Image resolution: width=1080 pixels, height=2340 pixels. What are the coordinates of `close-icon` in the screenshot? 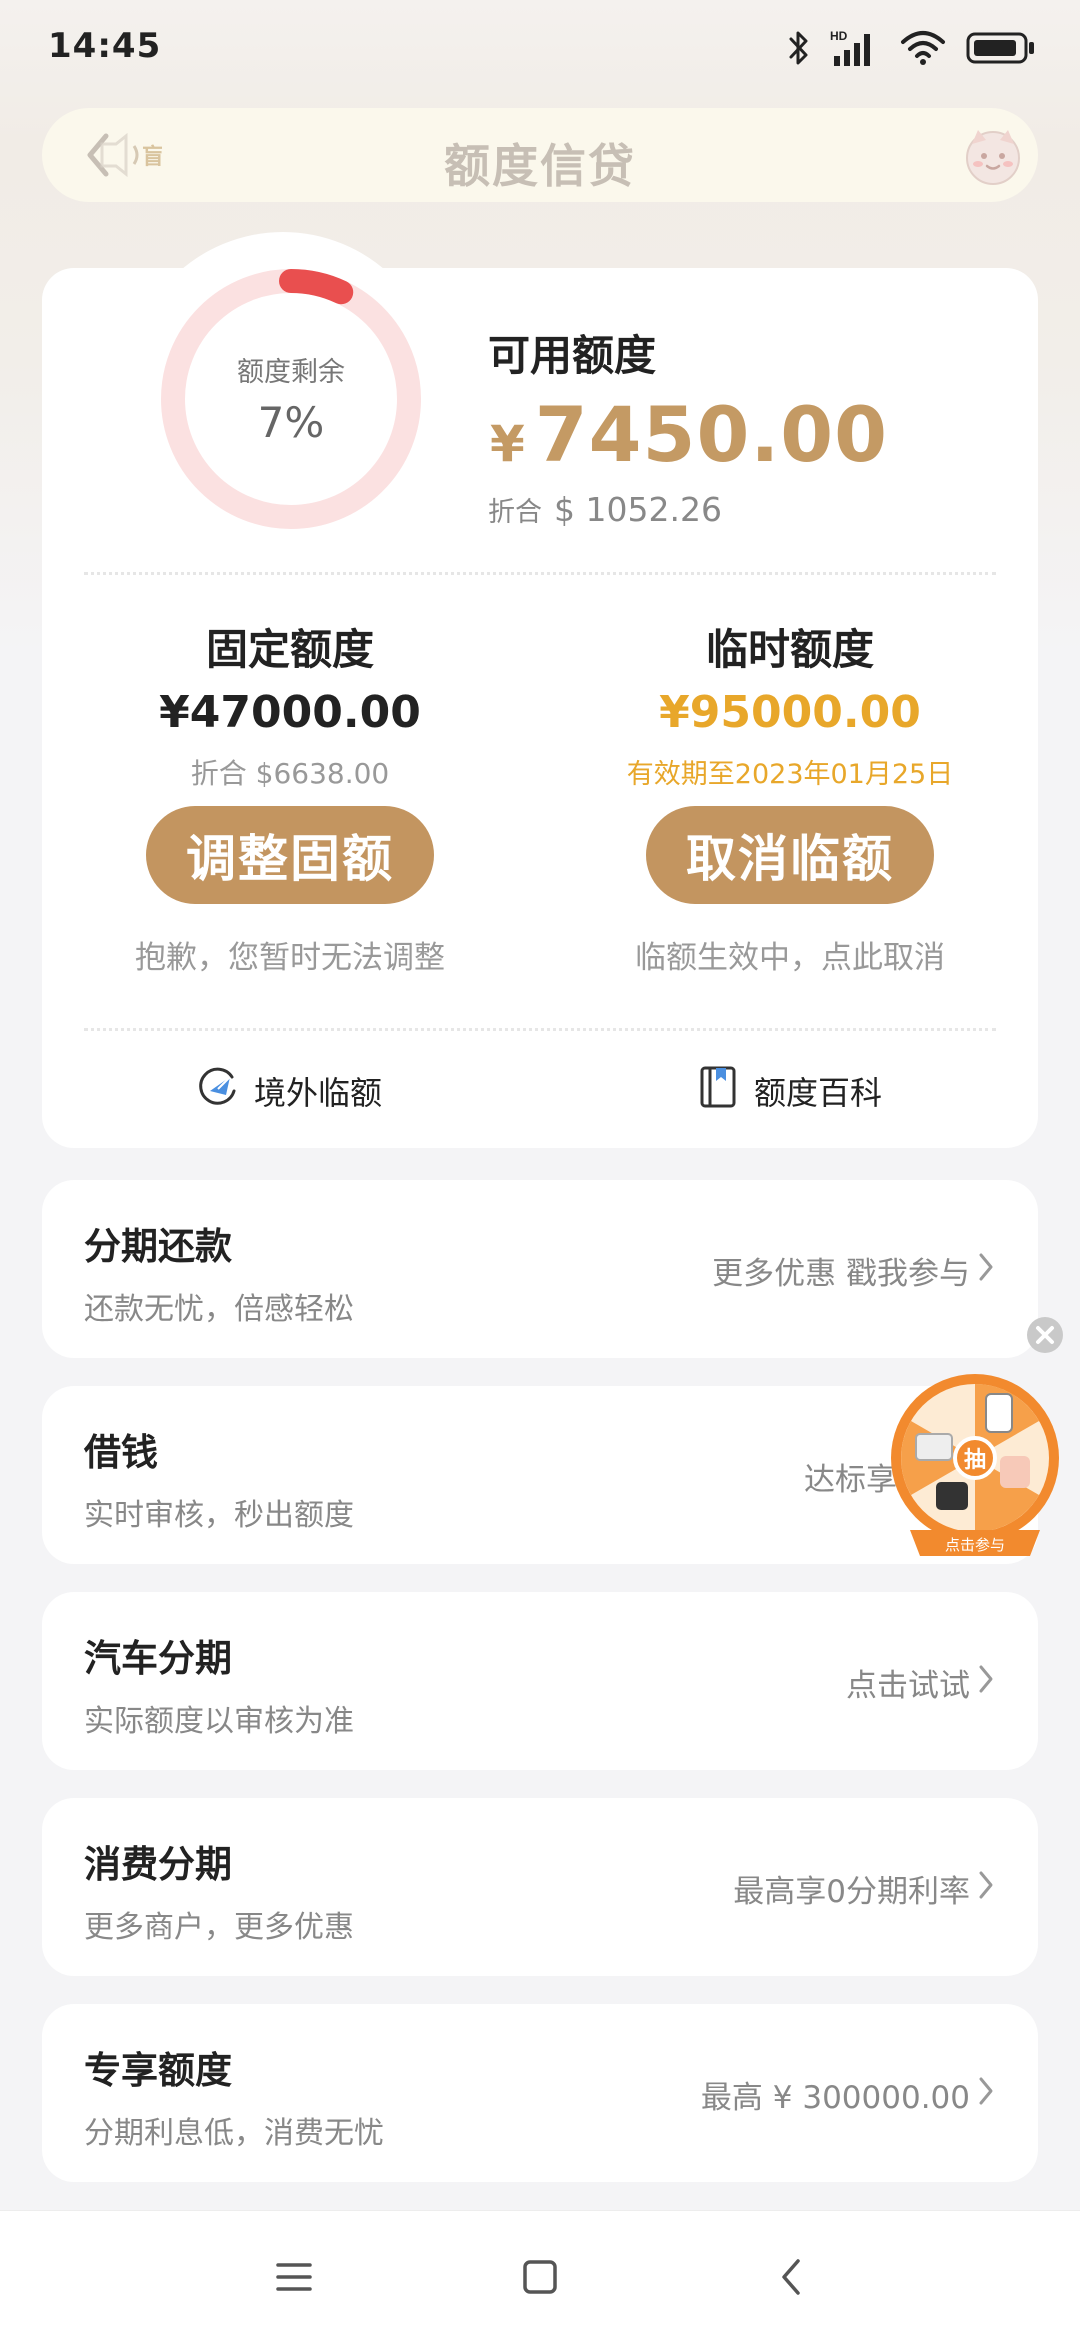 It's located at (1045, 1335).